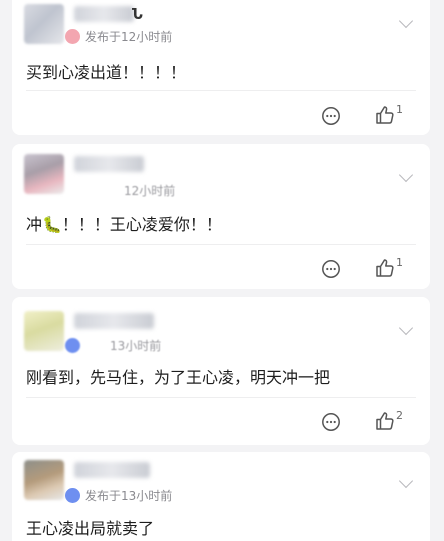  I want to click on comment-time: 13小时前, so click(136, 346).